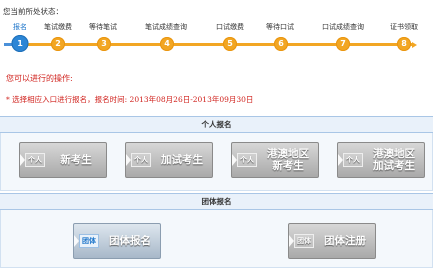 The image size is (433, 269). What do you see at coordinates (345, 241) in the screenshot?
I see `group-signup-label: 团体注册` at bounding box center [345, 241].